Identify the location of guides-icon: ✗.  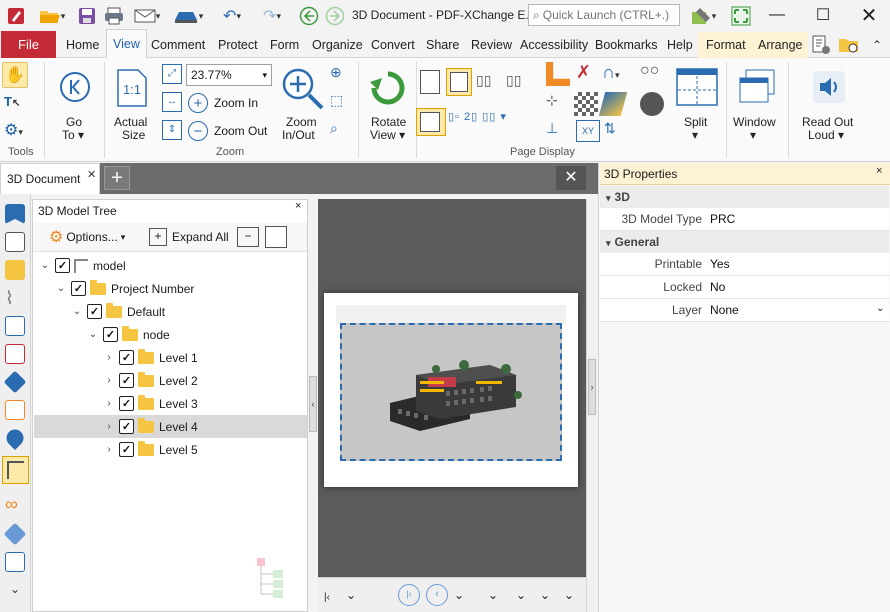
(587, 74).